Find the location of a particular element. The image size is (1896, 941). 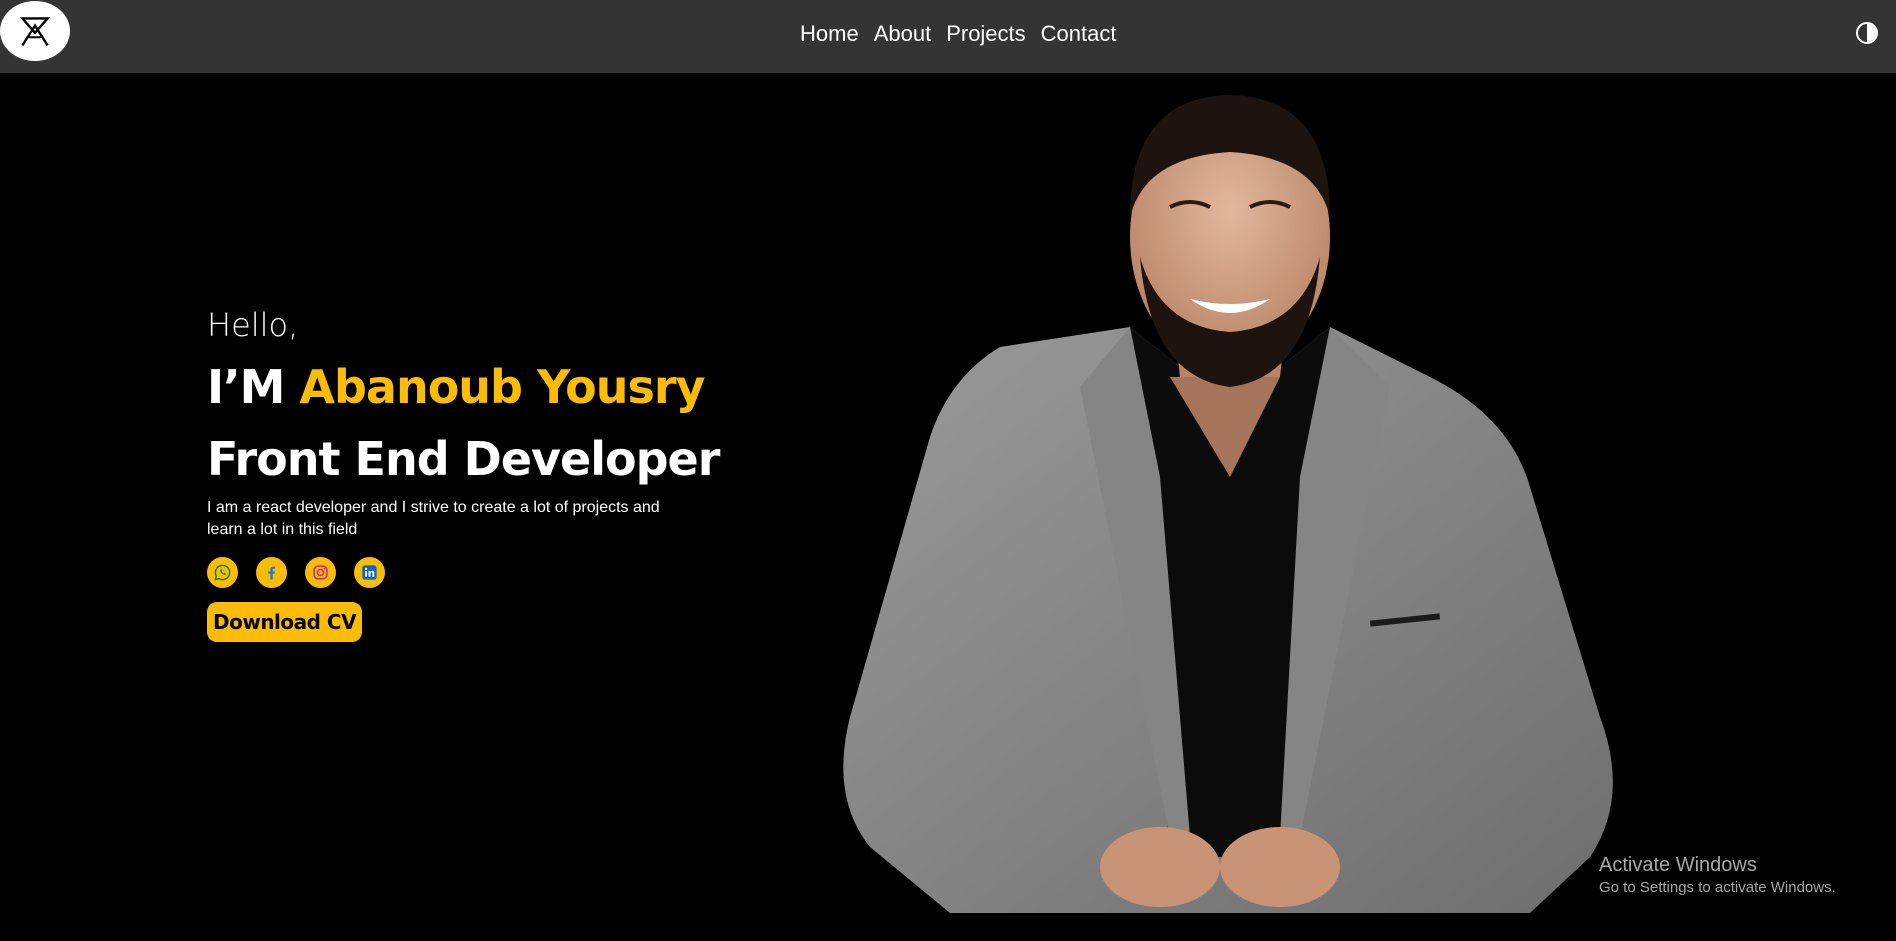

contrast-icon-half is located at coordinates (1871, 33).